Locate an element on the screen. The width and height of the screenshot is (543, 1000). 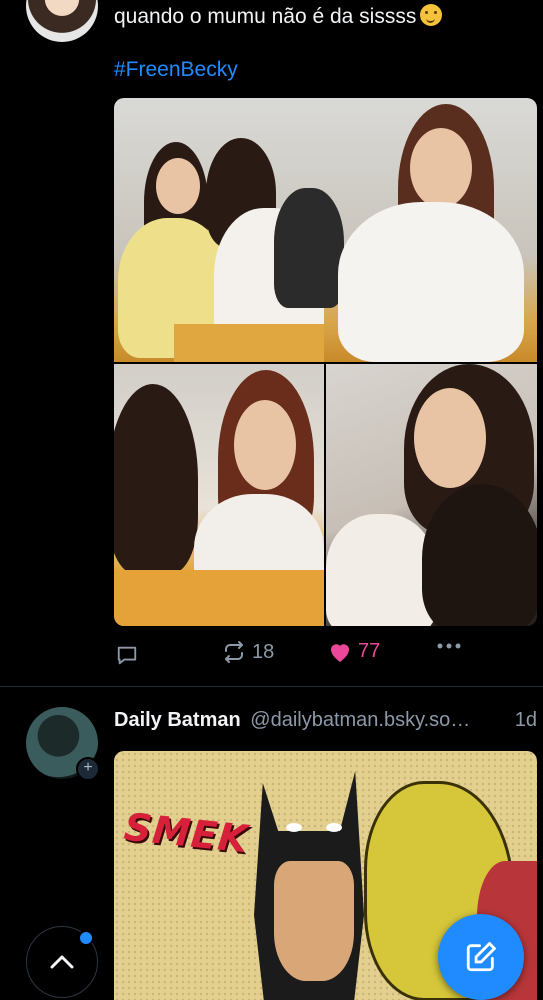
like-count: 77 is located at coordinates (369, 651).